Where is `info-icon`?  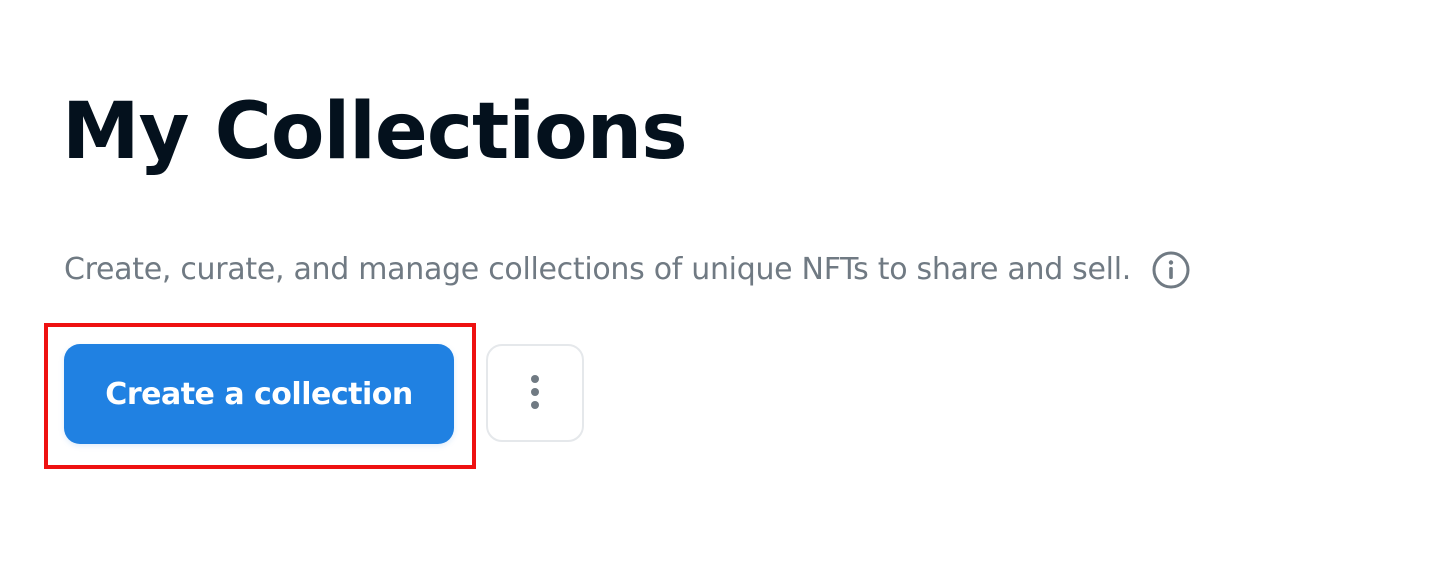 info-icon is located at coordinates (1171, 270).